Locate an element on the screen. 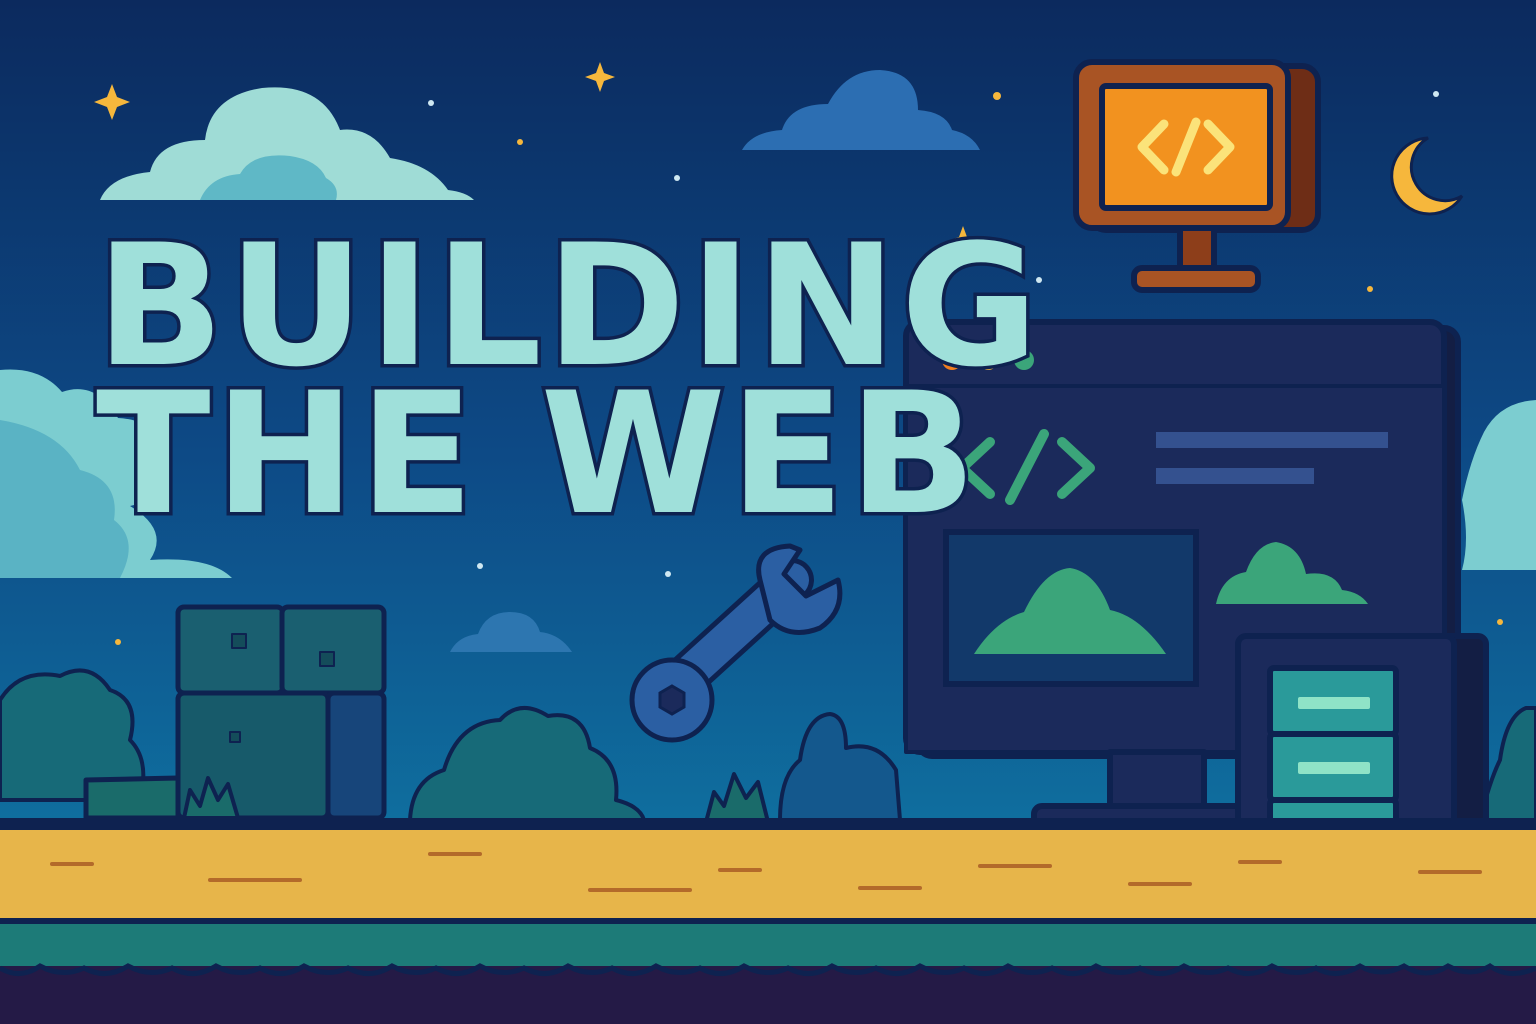 This screenshot has height=1024, width=1536. road is located at coordinates (768, 876).